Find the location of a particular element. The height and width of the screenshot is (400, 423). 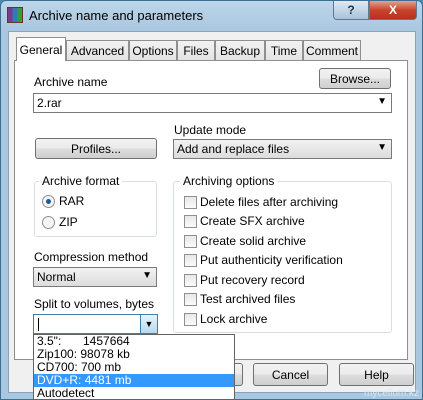

checkbox-create-sfx-label: Create SFX archive is located at coordinates (252, 221).